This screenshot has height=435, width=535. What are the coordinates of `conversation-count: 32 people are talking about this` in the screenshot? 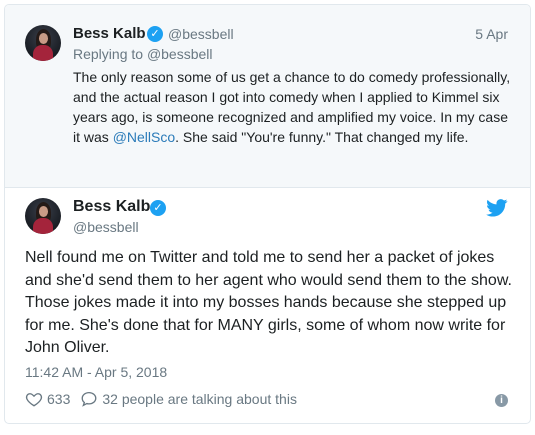 It's located at (199, 399).